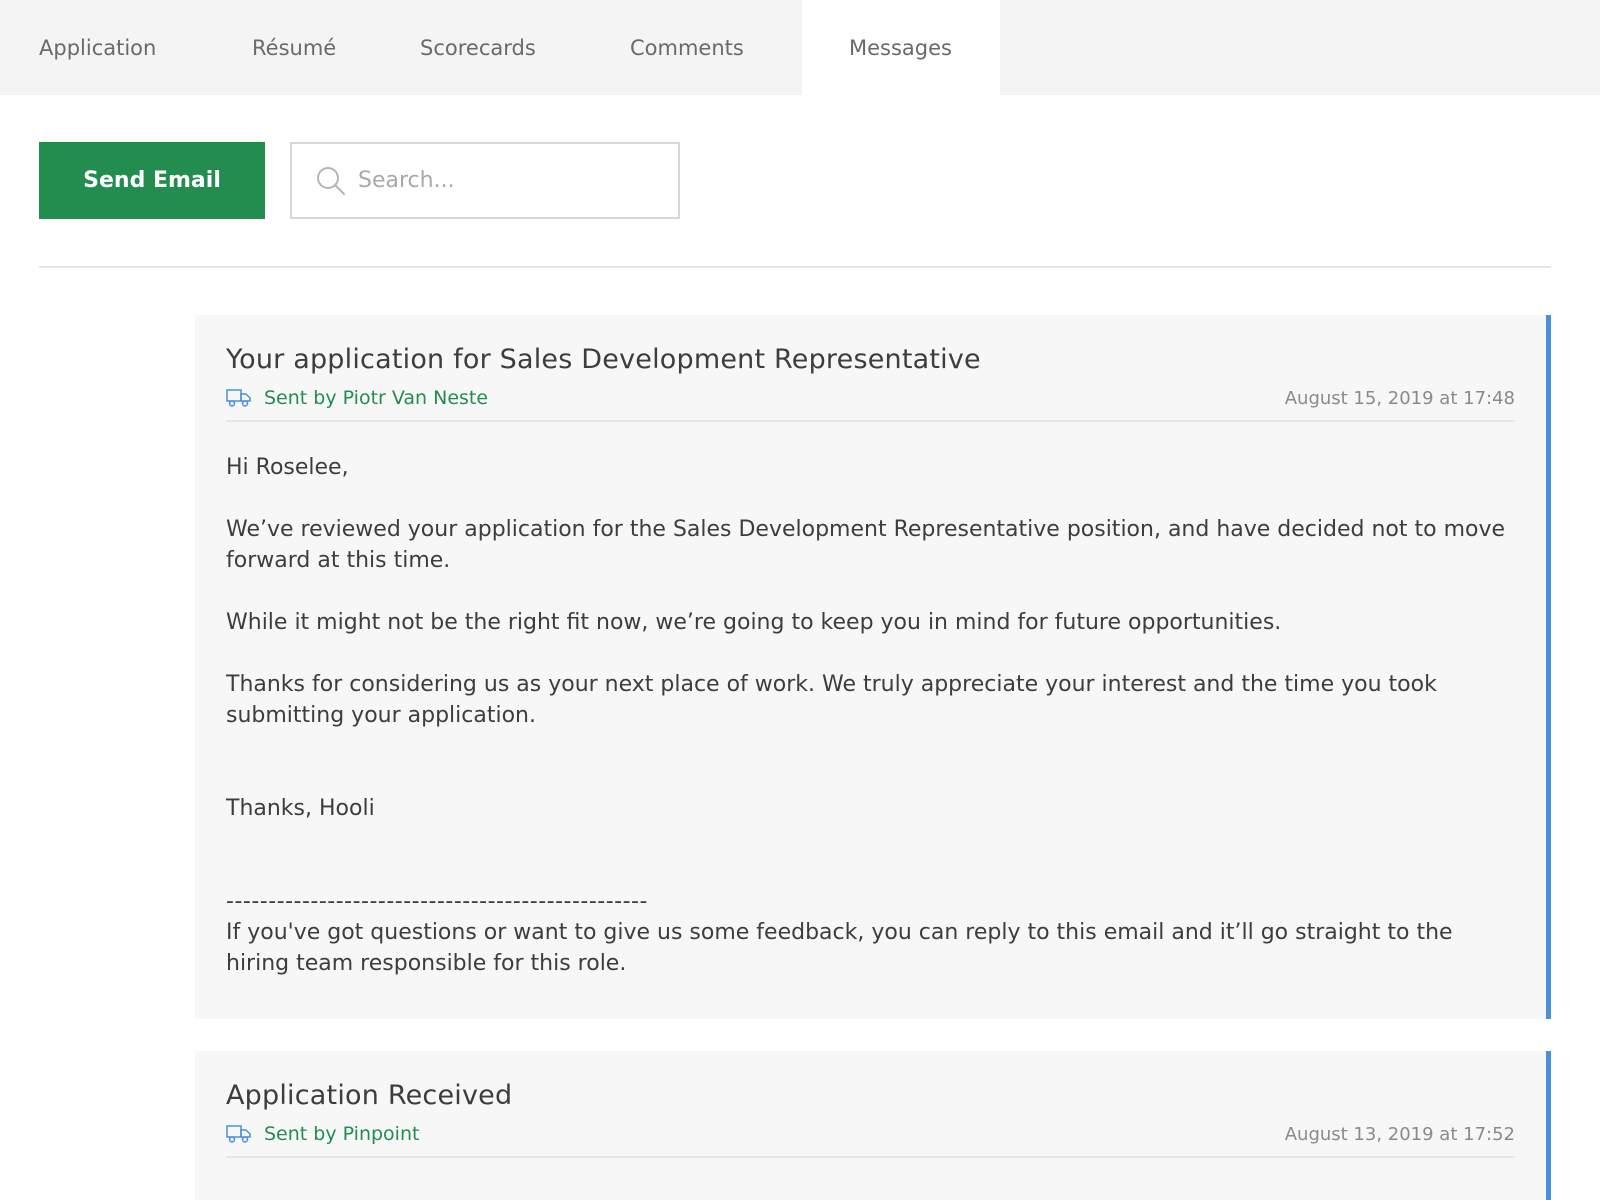 The height and width of the screenshot is (1200, 1600). I want to click on search-icon, so click(331, 181).